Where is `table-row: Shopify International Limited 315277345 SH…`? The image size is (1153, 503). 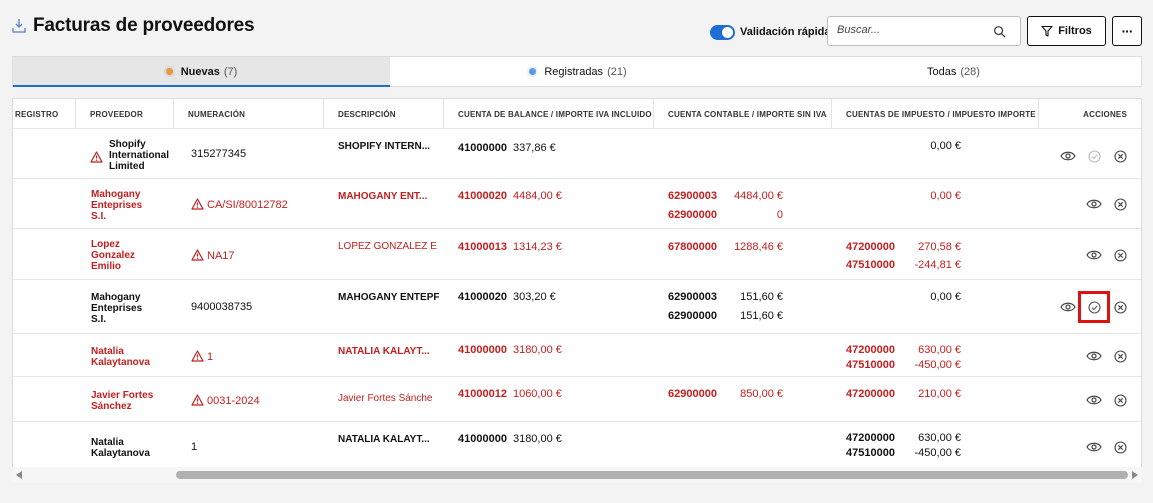 table-row: Shopify International Limited 315277345 SH… is located at coordinates (577, 154).